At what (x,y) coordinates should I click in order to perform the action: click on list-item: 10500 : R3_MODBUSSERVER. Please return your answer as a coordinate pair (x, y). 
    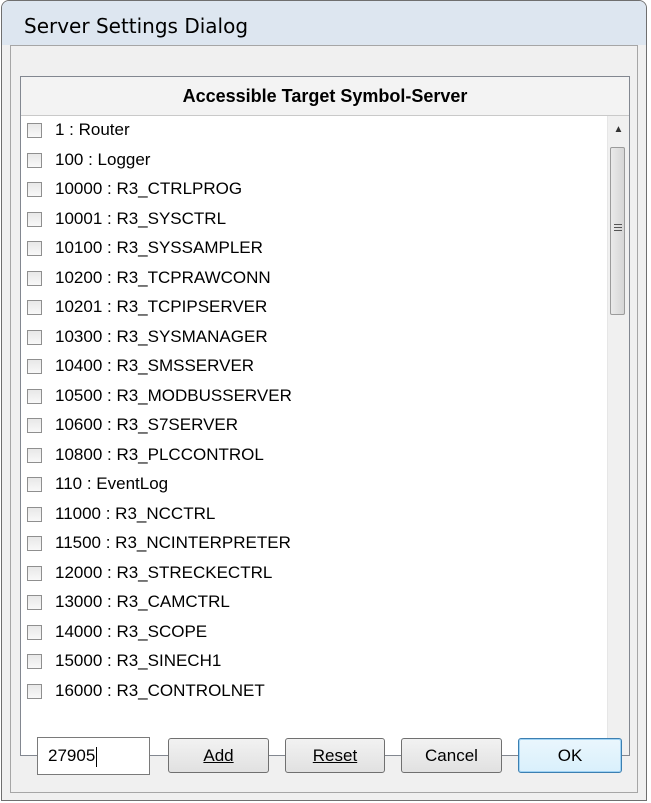
    Looking at the image, I should click on (314, 397).